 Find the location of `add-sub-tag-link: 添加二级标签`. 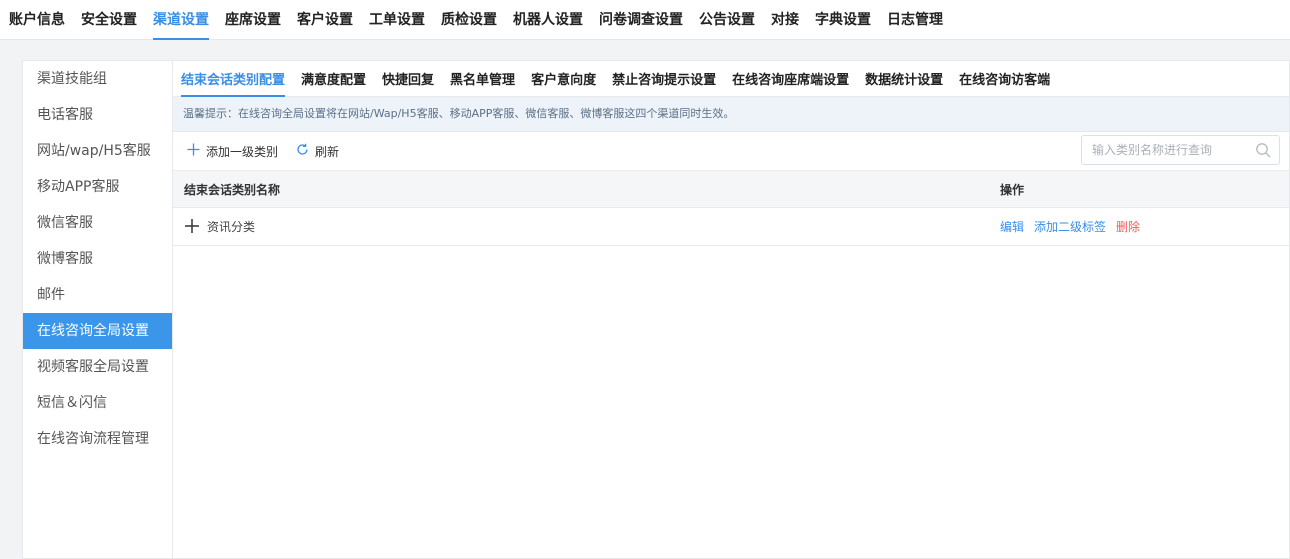

add-sub-tag-link: 添加二级标签 is located at coordinates (1070, 226).